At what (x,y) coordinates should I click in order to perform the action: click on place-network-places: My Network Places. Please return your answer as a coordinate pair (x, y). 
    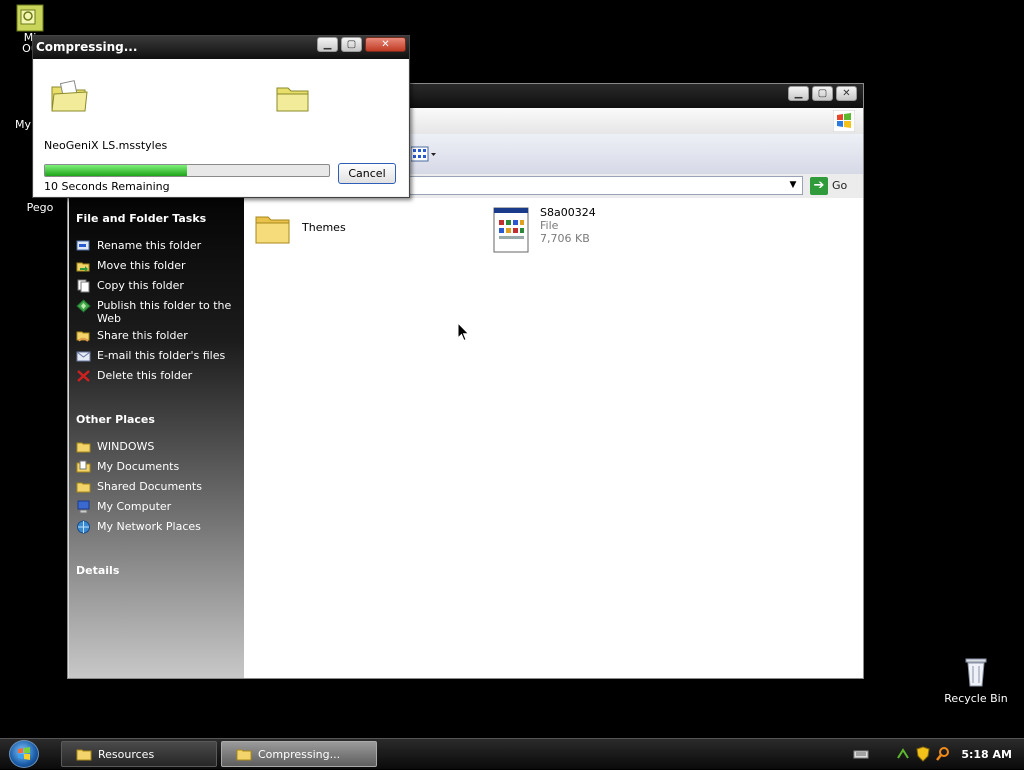
    Looking at the image, I should click on (156, 527).